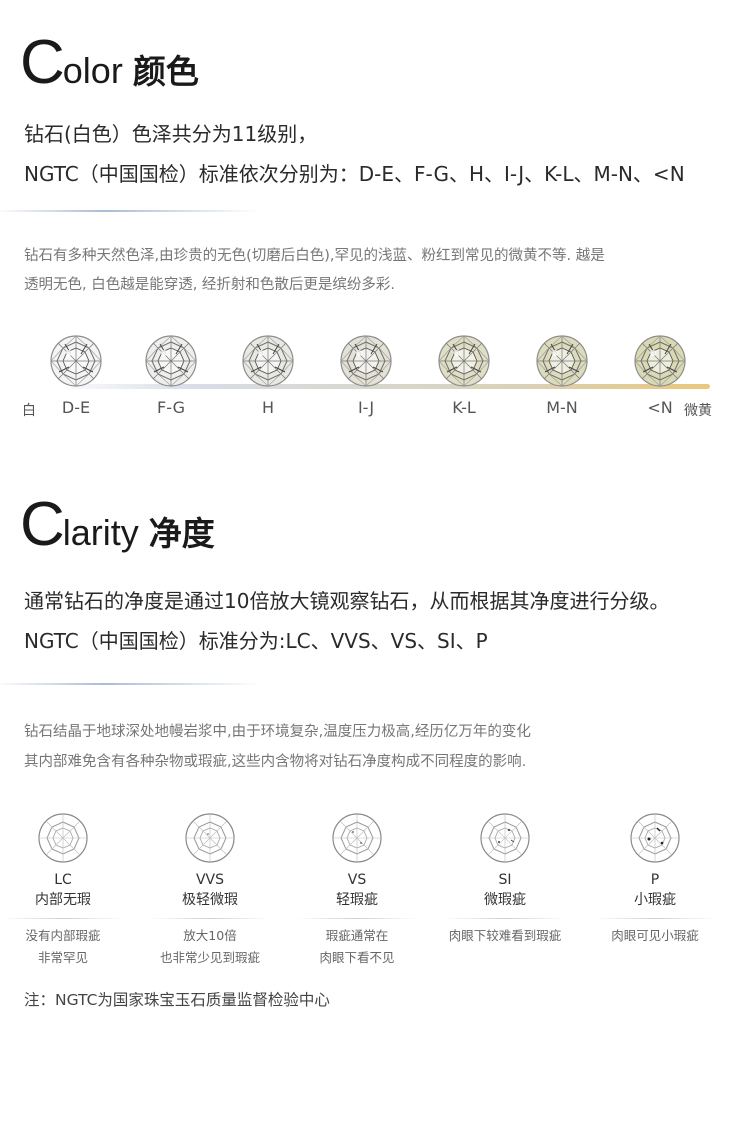 Image resolution: width=750 pixels, height=1148 pixels. I want to click on color-grade-label: I-J, so click(366, 407).